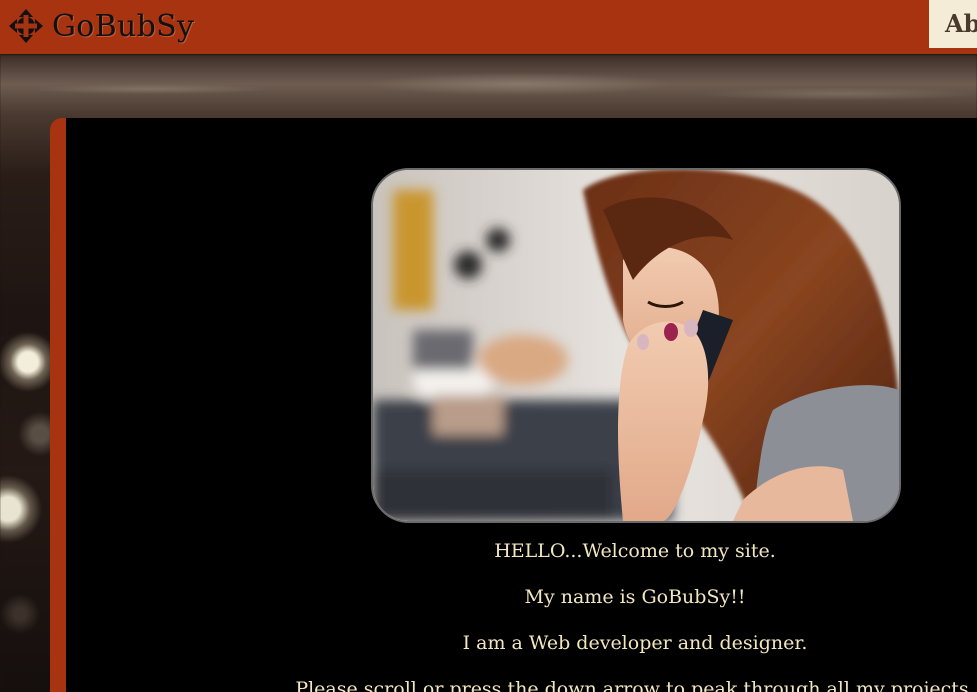 Image resolution: width=977 pixels, height=692 pixels. Describe the element at coordinates (635, 643) in the screenshot. I see `intro-line-role: I am a Web developer and designer.` at that location.